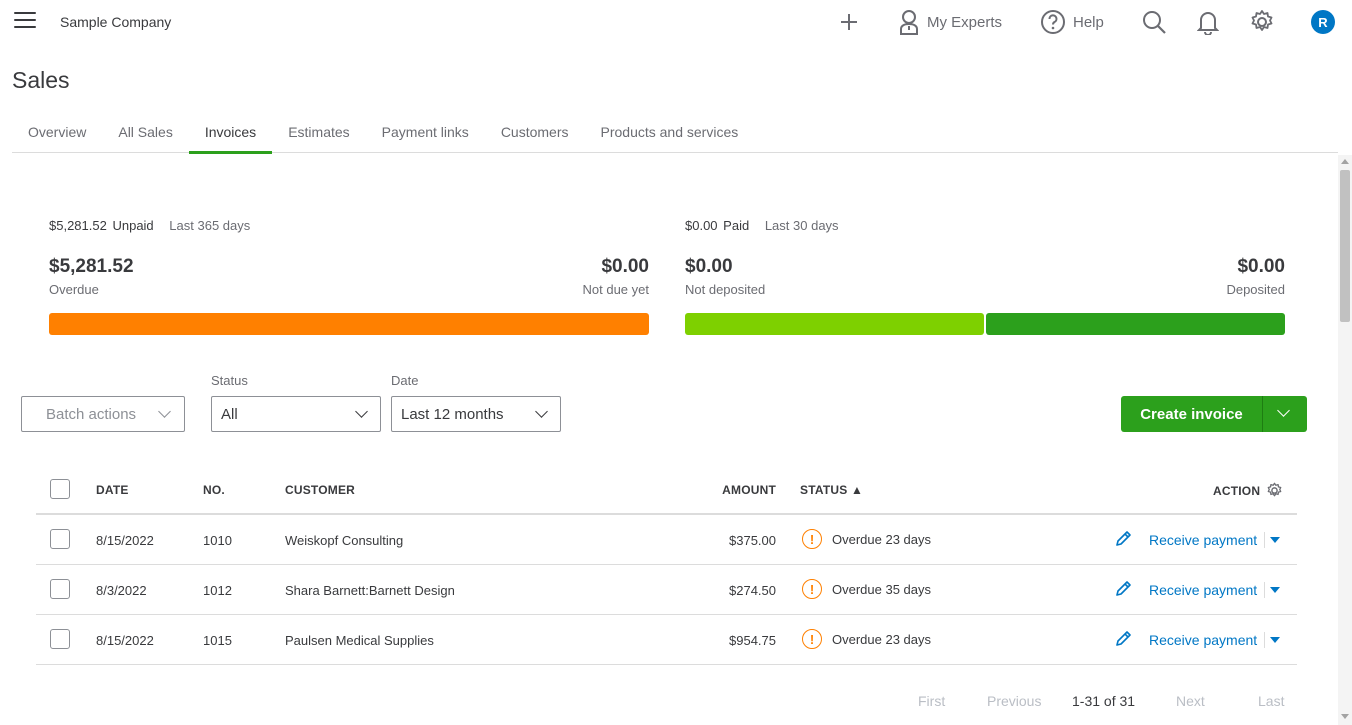 The image size is (1352, 725). Describe the element at coordinates (725, 289) in the screenshot. I see `not-deposited-label: Not deposited` at that location.